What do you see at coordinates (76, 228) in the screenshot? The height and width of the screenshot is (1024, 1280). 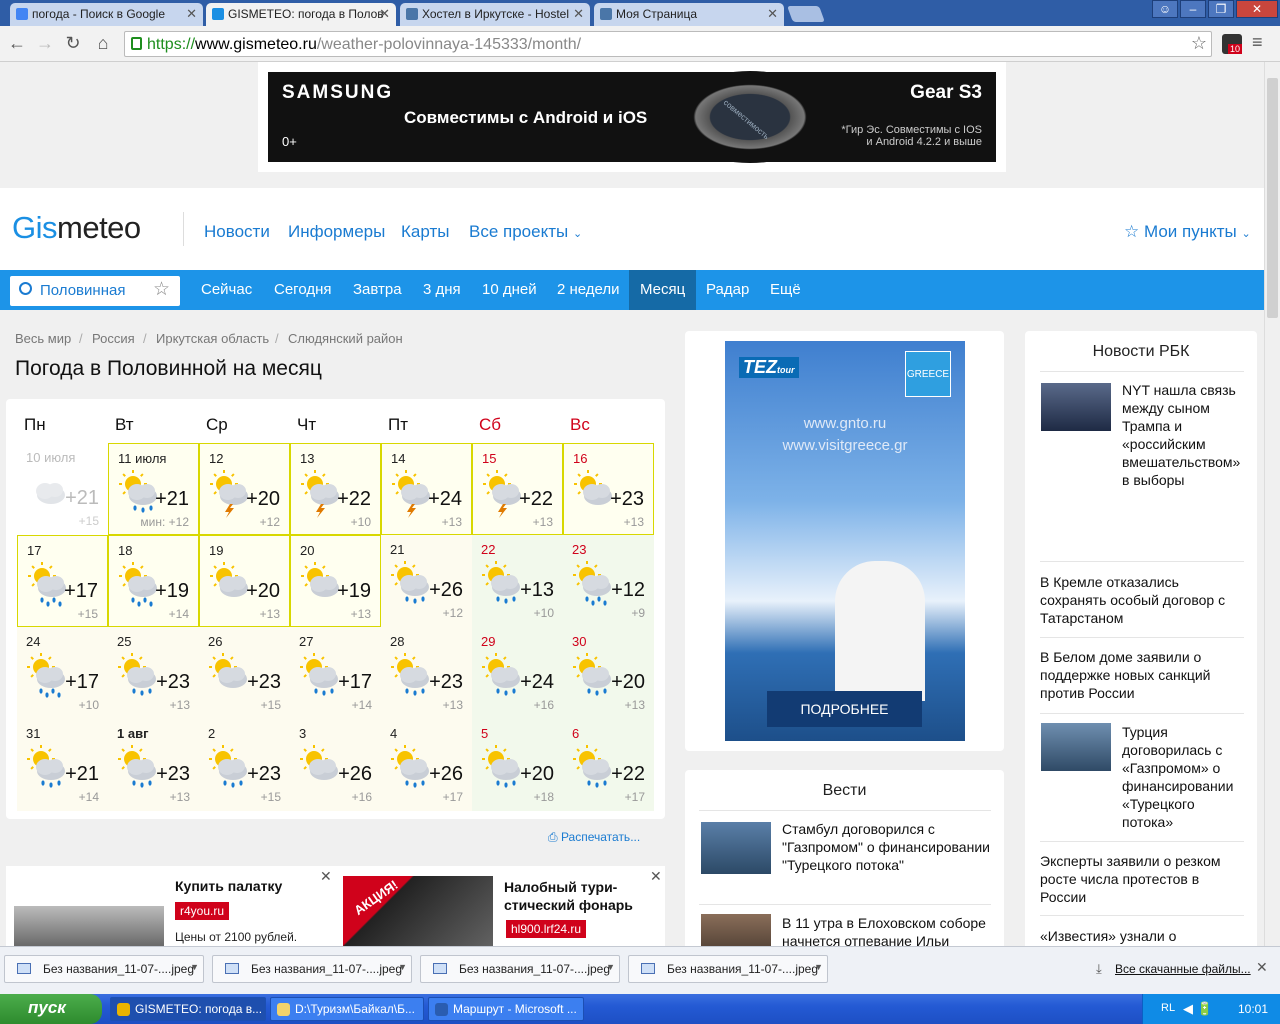 I see `gismeteo-logo: Gismeteo` at bounding box center [76, 228].